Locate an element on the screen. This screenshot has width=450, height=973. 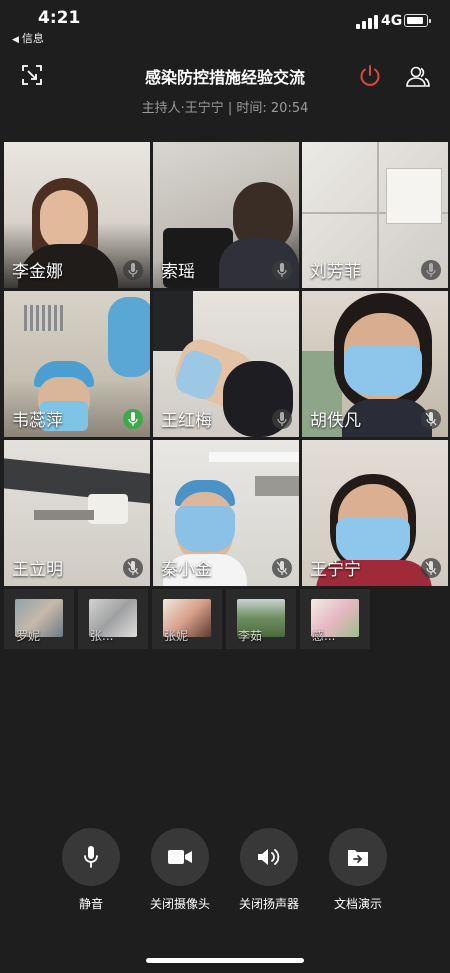
leave-meeting-button is located at coordinates (370, 76).